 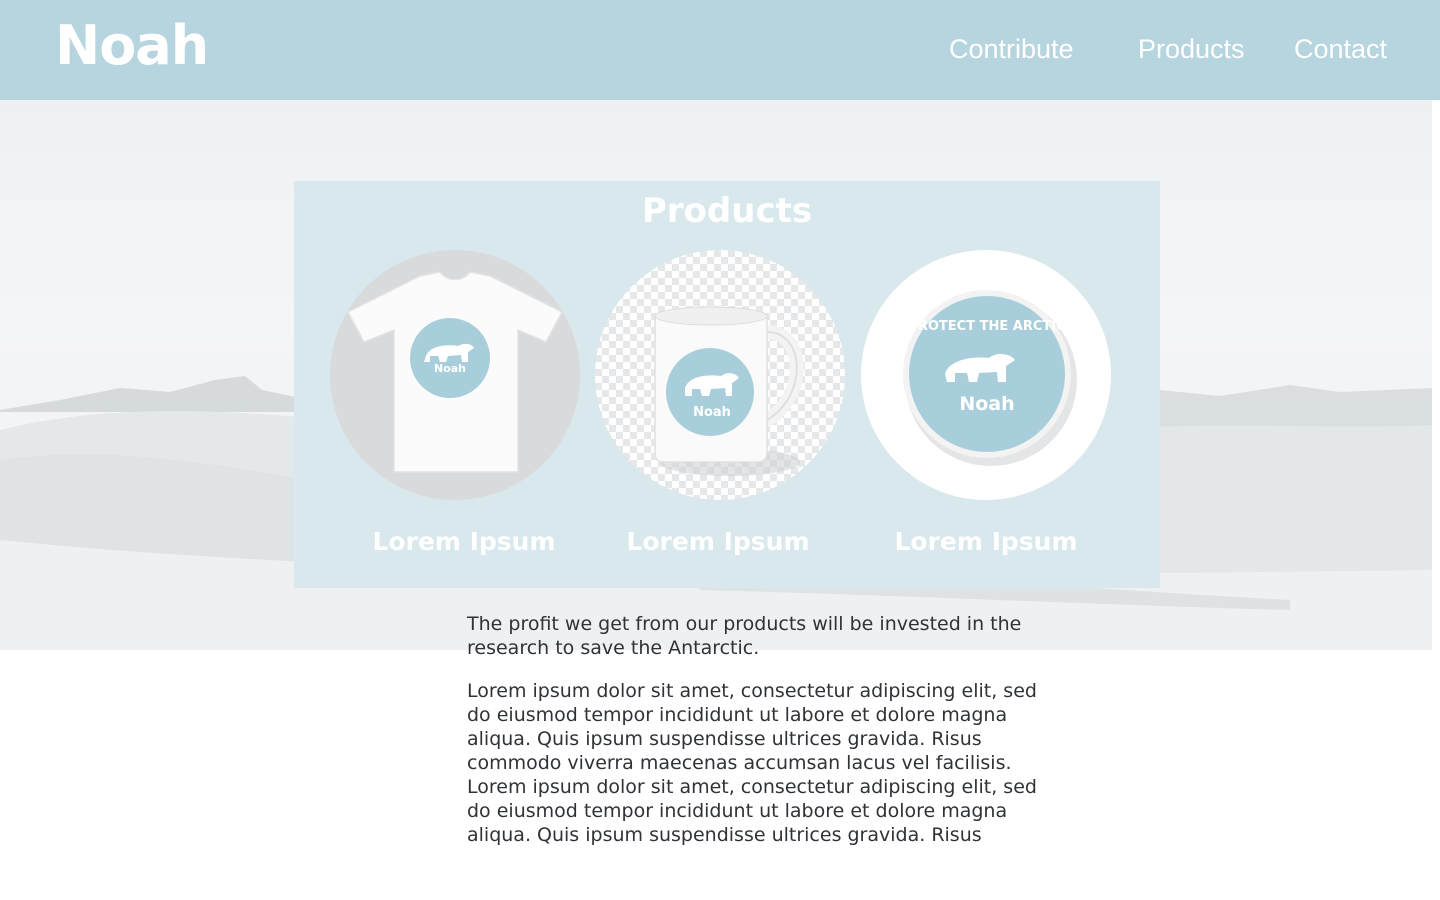 What do you see at coordinates (986, 326) in the screenshot?
I see `svg-text: PROTECT THE ARCTIC` at bounding box center [986, 326].